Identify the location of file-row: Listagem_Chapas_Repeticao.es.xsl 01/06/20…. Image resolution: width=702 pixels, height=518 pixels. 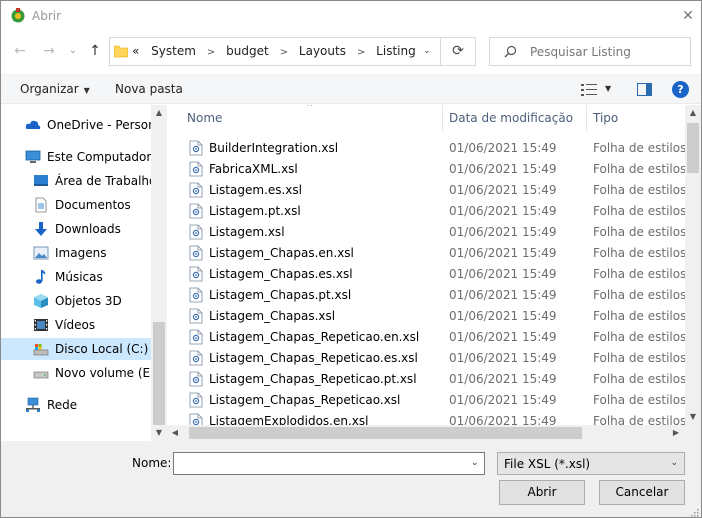
(435, 357).